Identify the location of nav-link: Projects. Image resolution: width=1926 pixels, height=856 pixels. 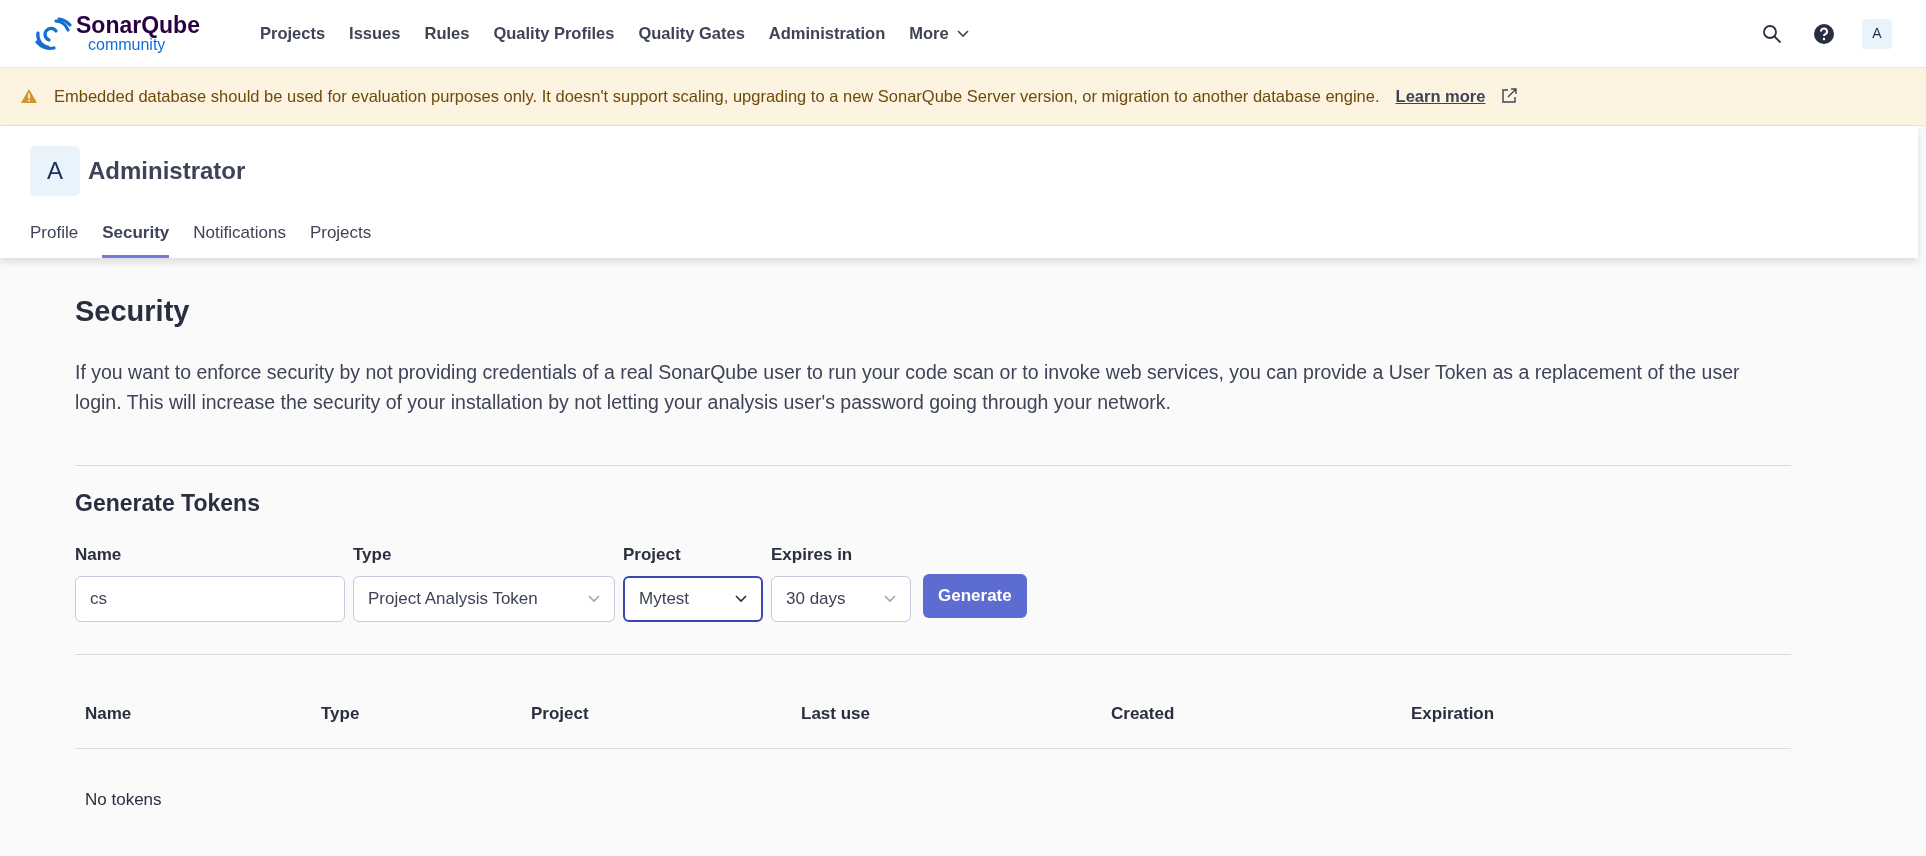
(292, 33).